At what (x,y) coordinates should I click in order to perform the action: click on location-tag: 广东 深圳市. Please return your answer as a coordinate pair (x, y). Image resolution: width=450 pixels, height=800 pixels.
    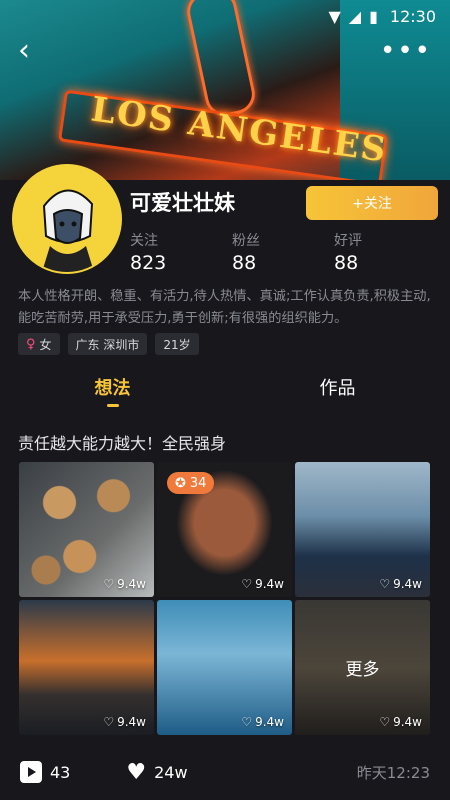
    Looking at the image, I should click on (107, 344).